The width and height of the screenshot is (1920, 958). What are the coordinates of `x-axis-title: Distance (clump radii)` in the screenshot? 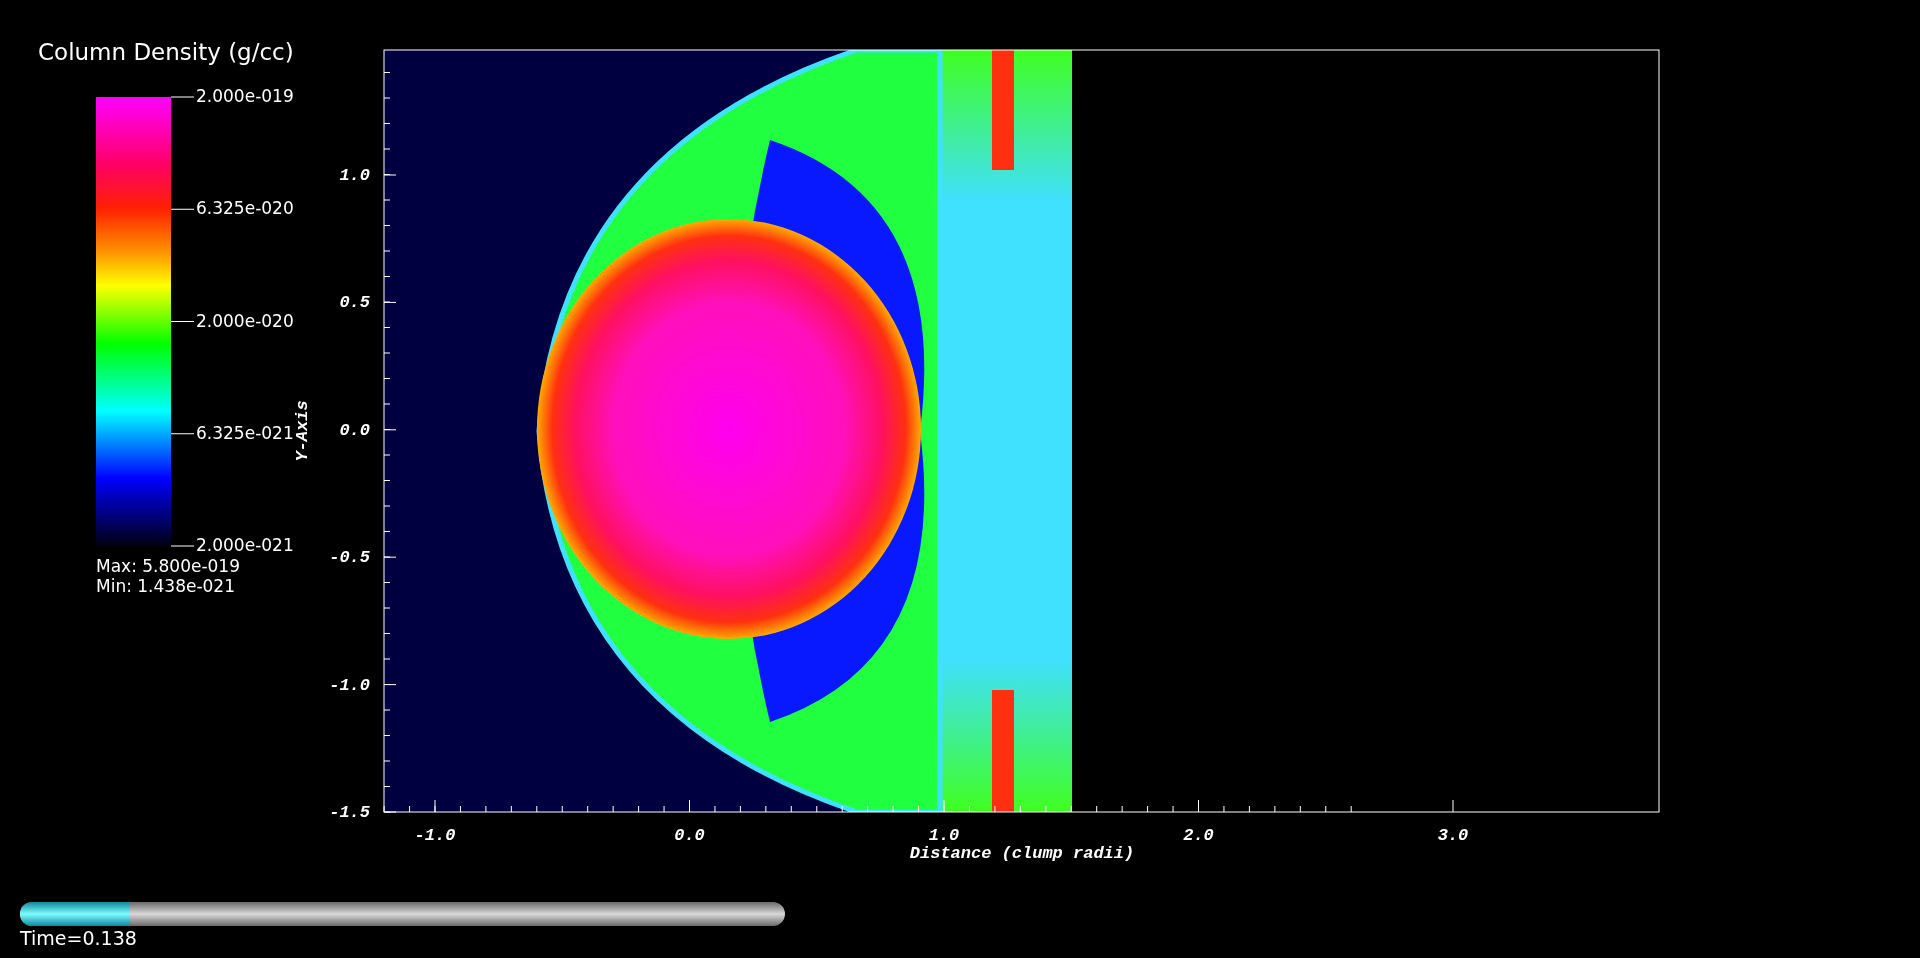 It's located at (1022, 853).